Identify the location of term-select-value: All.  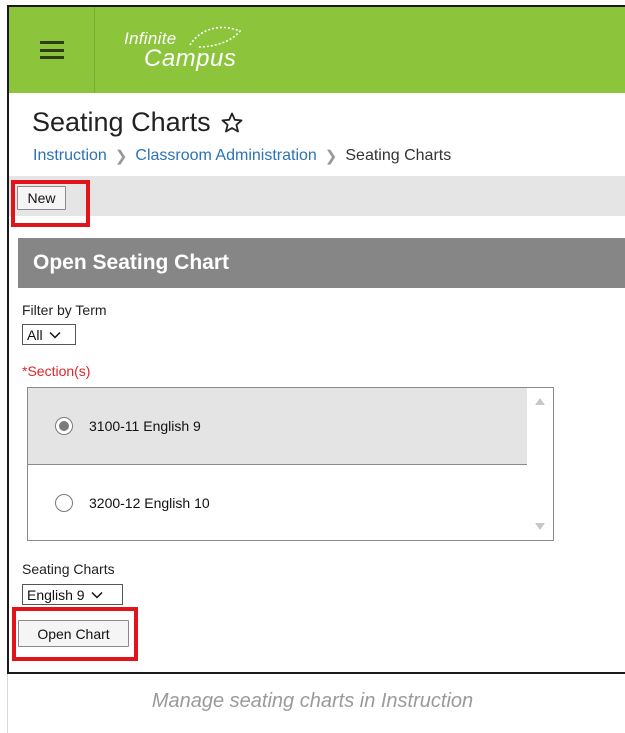
(35, 334).